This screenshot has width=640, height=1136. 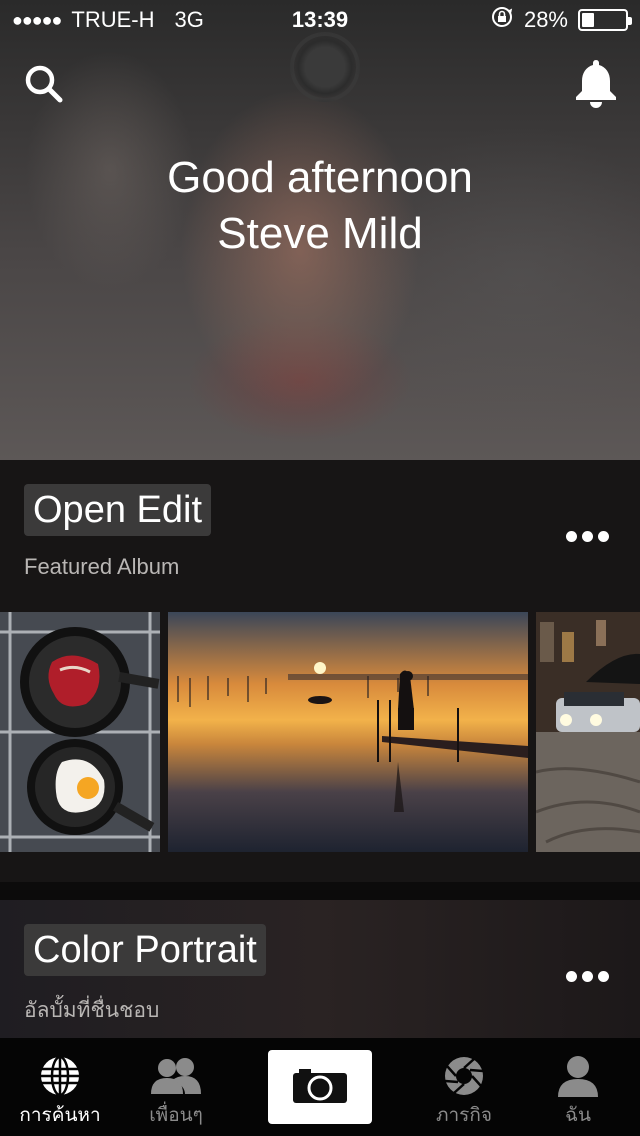 What do you see at coordinates (60, 1115) in the screenshot?
I see `tab-label: การค้นหา` at bounding box center [60, 1115].